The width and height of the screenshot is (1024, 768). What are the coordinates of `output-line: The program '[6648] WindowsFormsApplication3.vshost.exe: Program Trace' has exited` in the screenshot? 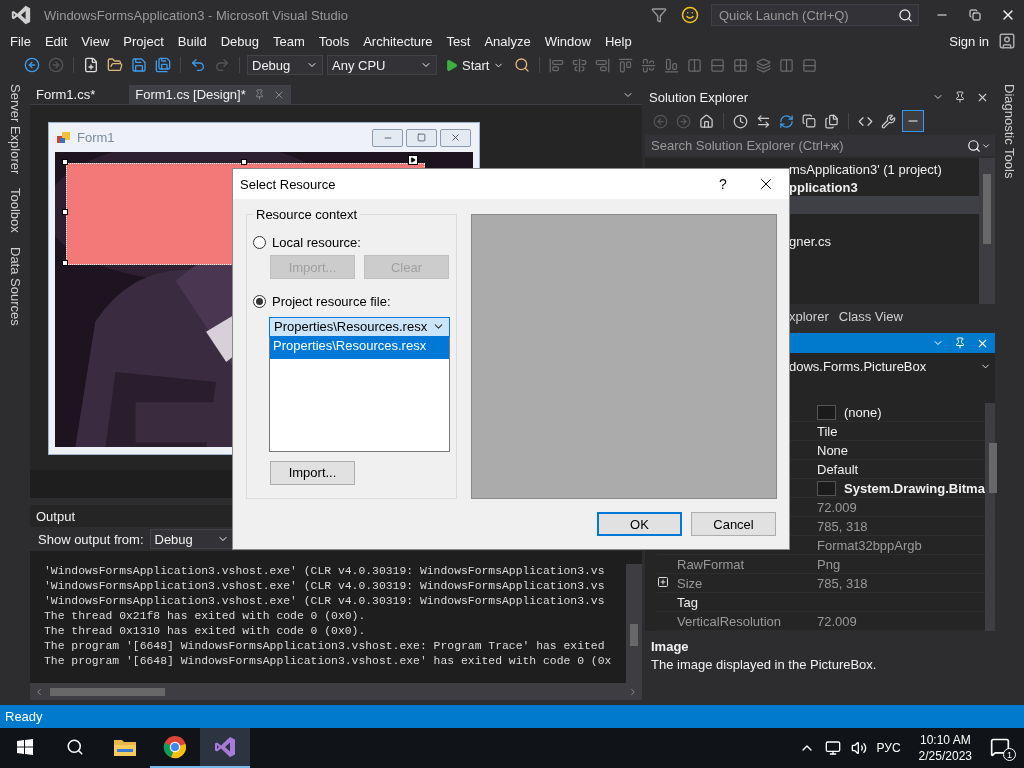 It's located at (325, 646).